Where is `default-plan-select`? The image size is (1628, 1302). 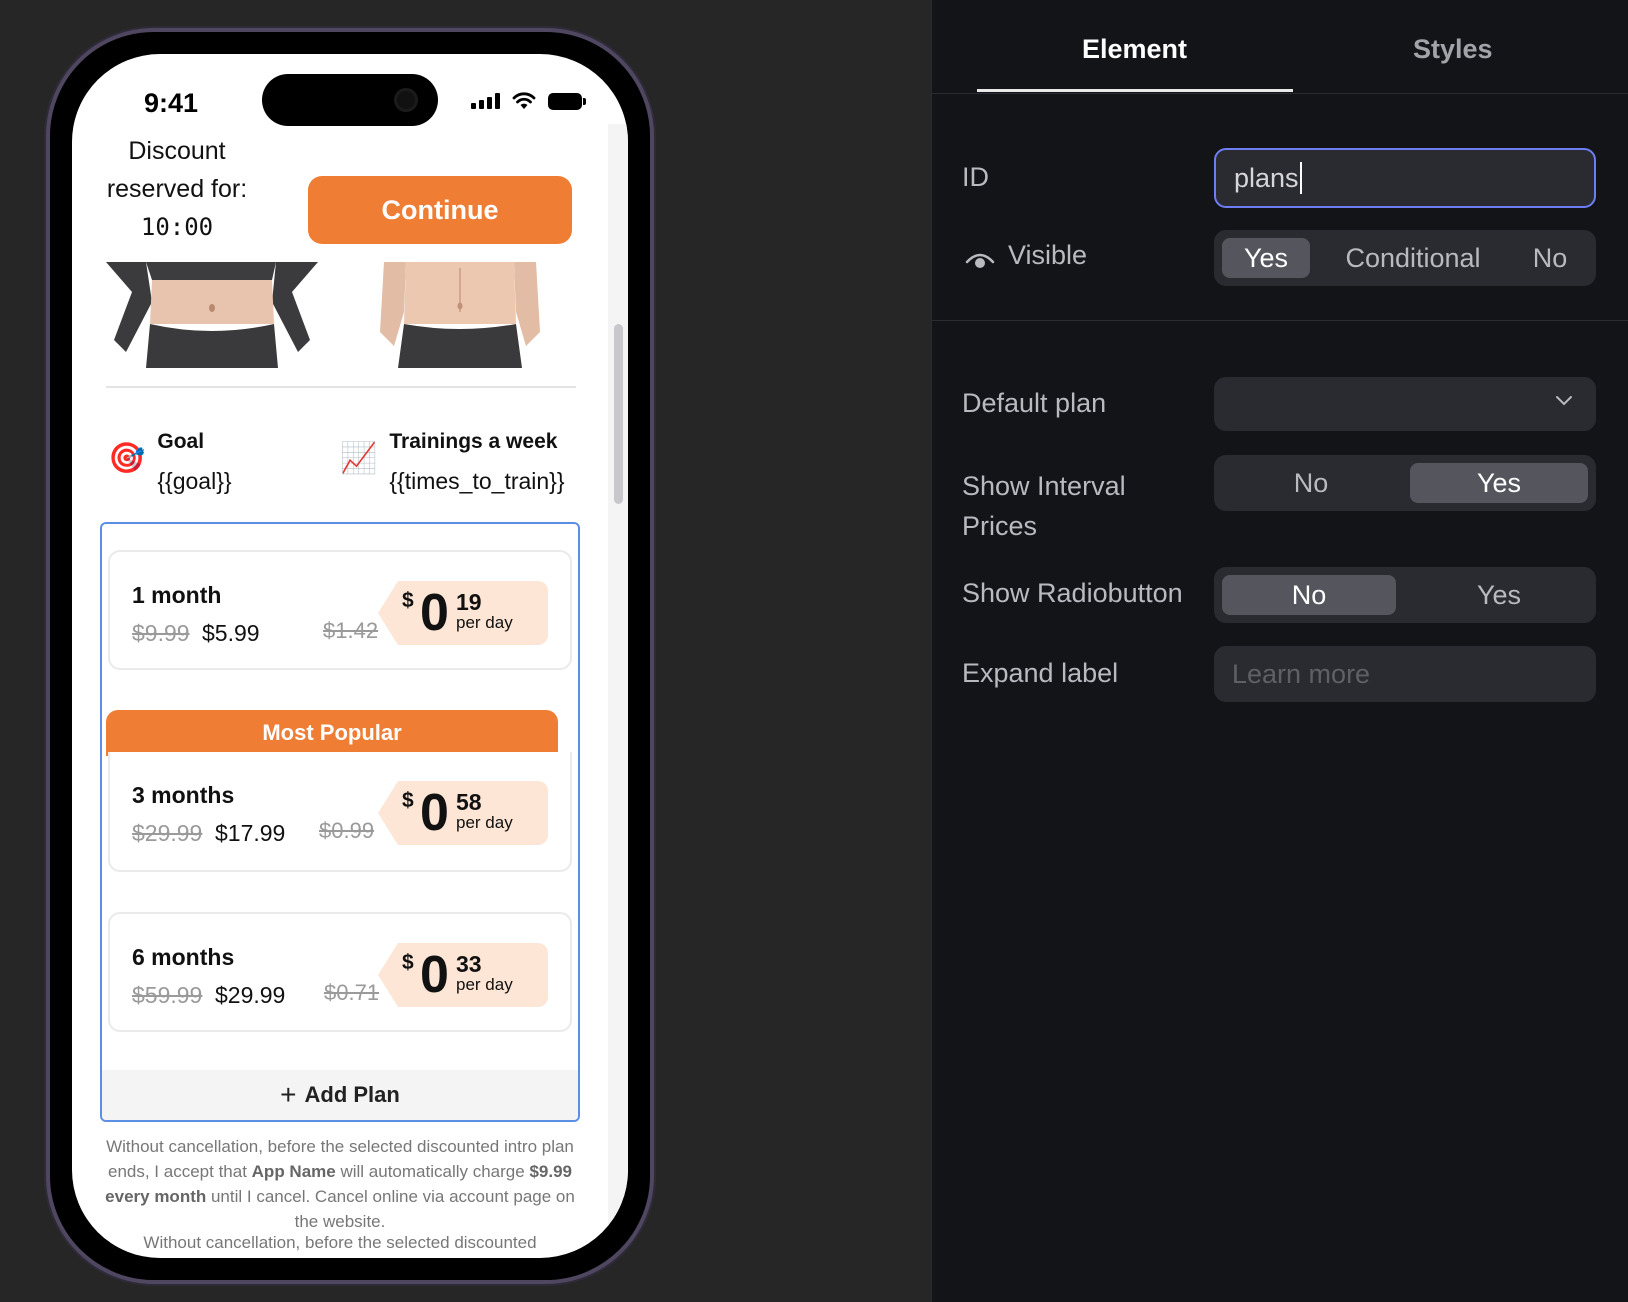
default-plan-select is located at coordinates (1405, 404).